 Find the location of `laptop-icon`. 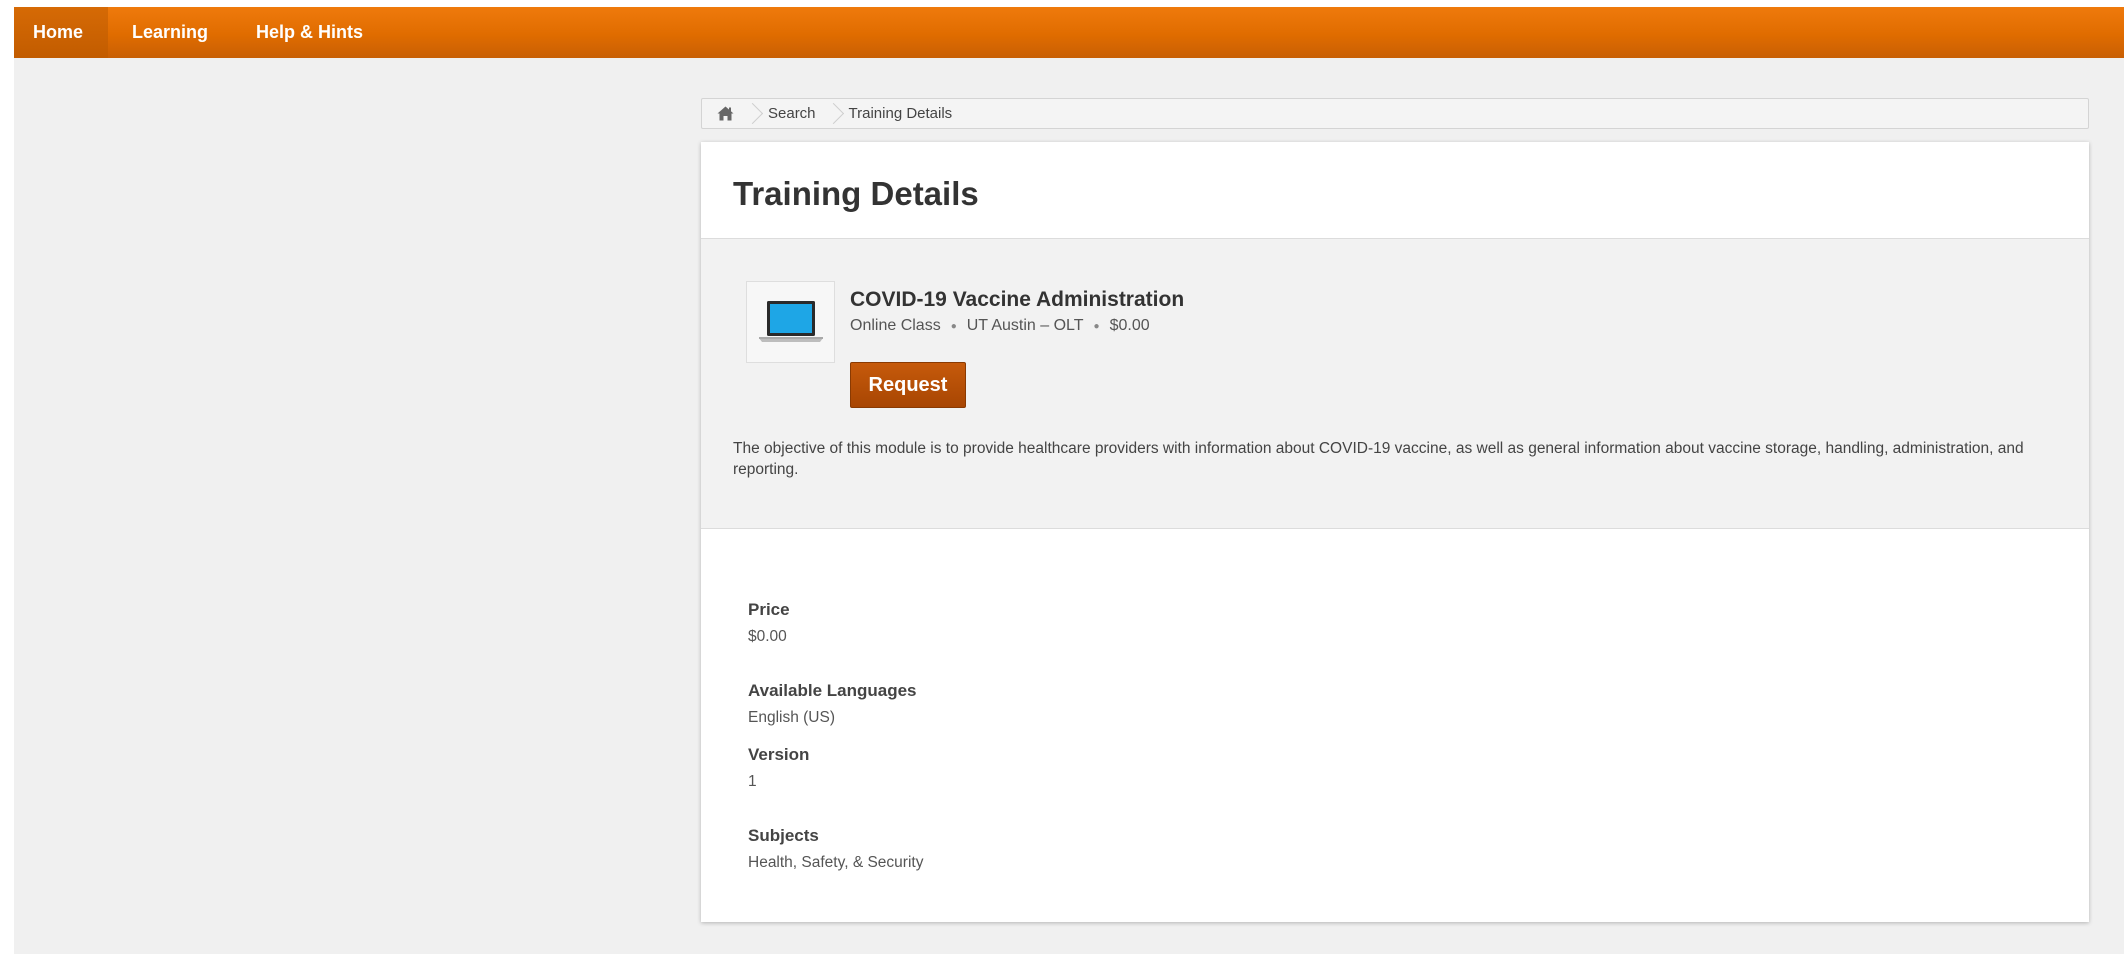

laptop-icon is located at coordinates (790, 321).